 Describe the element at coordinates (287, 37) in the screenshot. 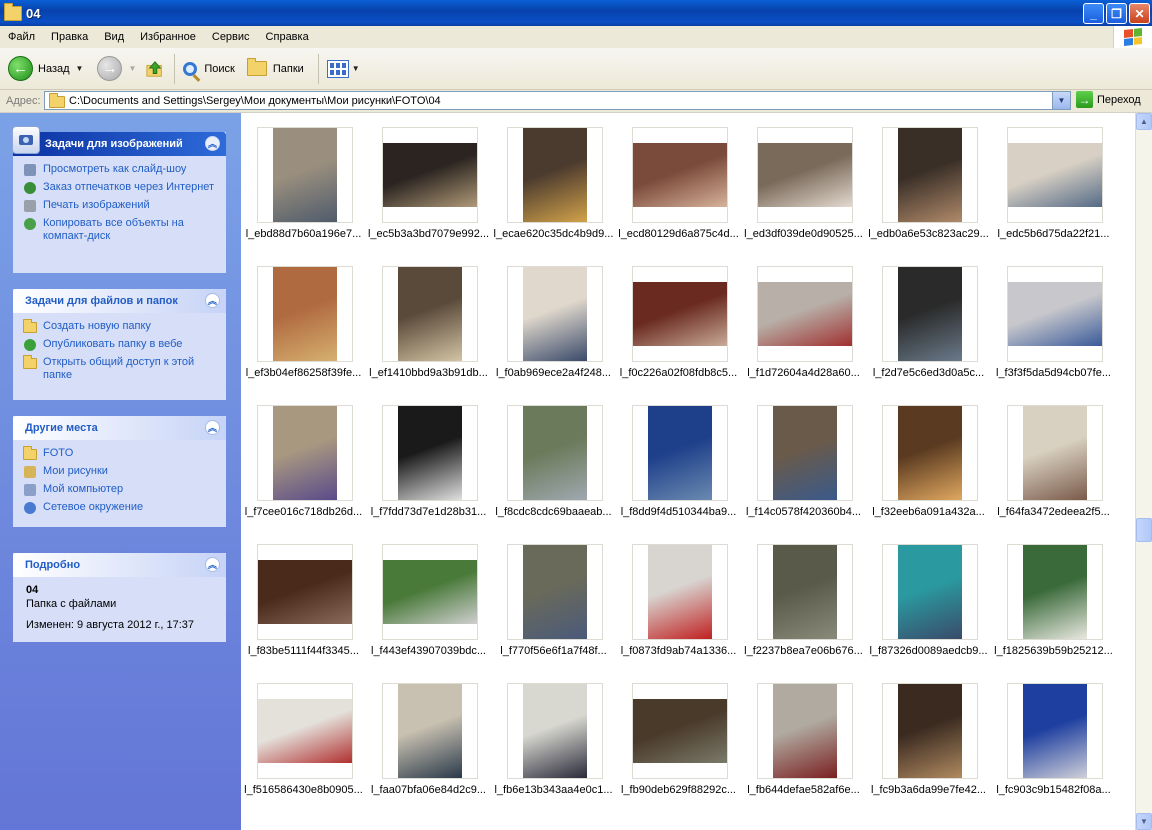

I see `menu-help: Справка` at that location.